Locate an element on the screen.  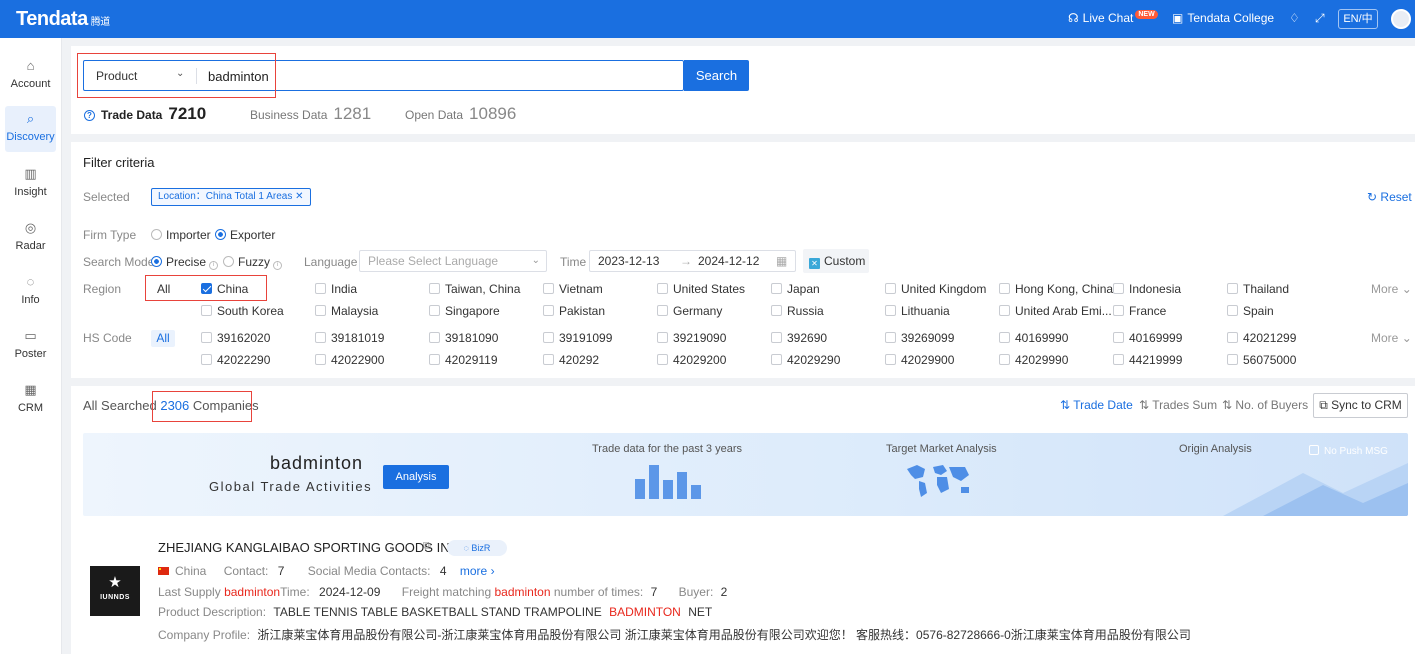
hs-code-checkbox: 392690 is located at coordinates (799, 338).